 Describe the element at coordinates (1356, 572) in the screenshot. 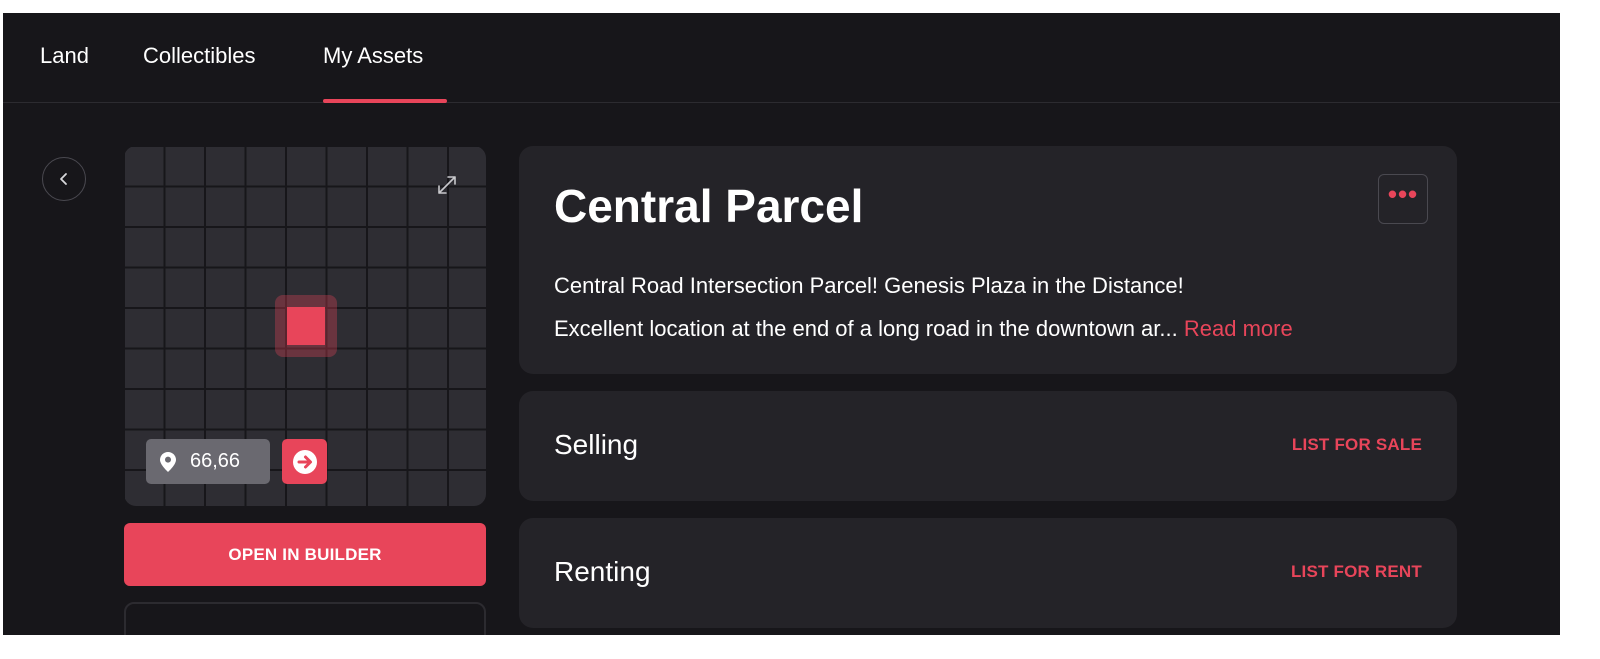

I see `list-for-rent-button: LIST FOR RENT` at that location.